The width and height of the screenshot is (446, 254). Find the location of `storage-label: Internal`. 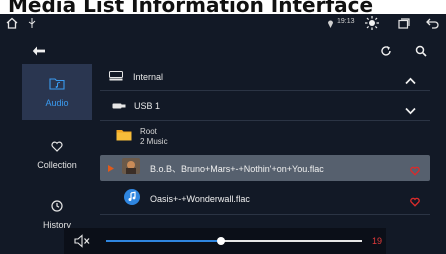

storage-label: Internal is located at coordinates (148, 77).